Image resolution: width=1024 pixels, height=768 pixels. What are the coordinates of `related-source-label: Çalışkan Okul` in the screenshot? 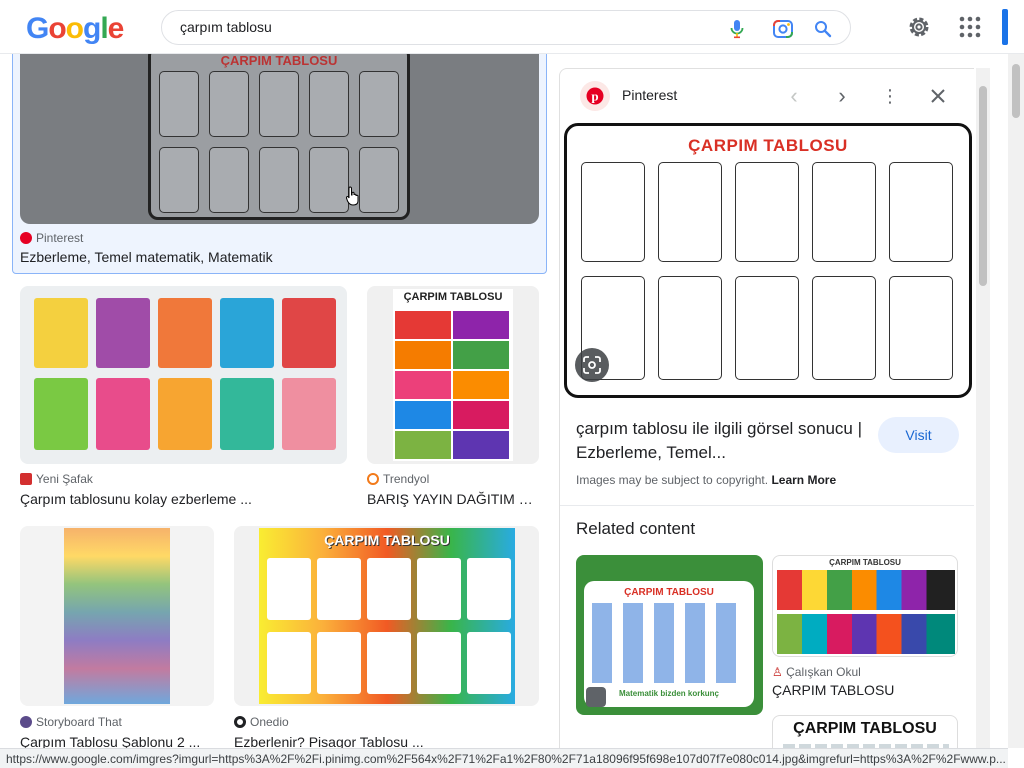 It's located at (823, 672).